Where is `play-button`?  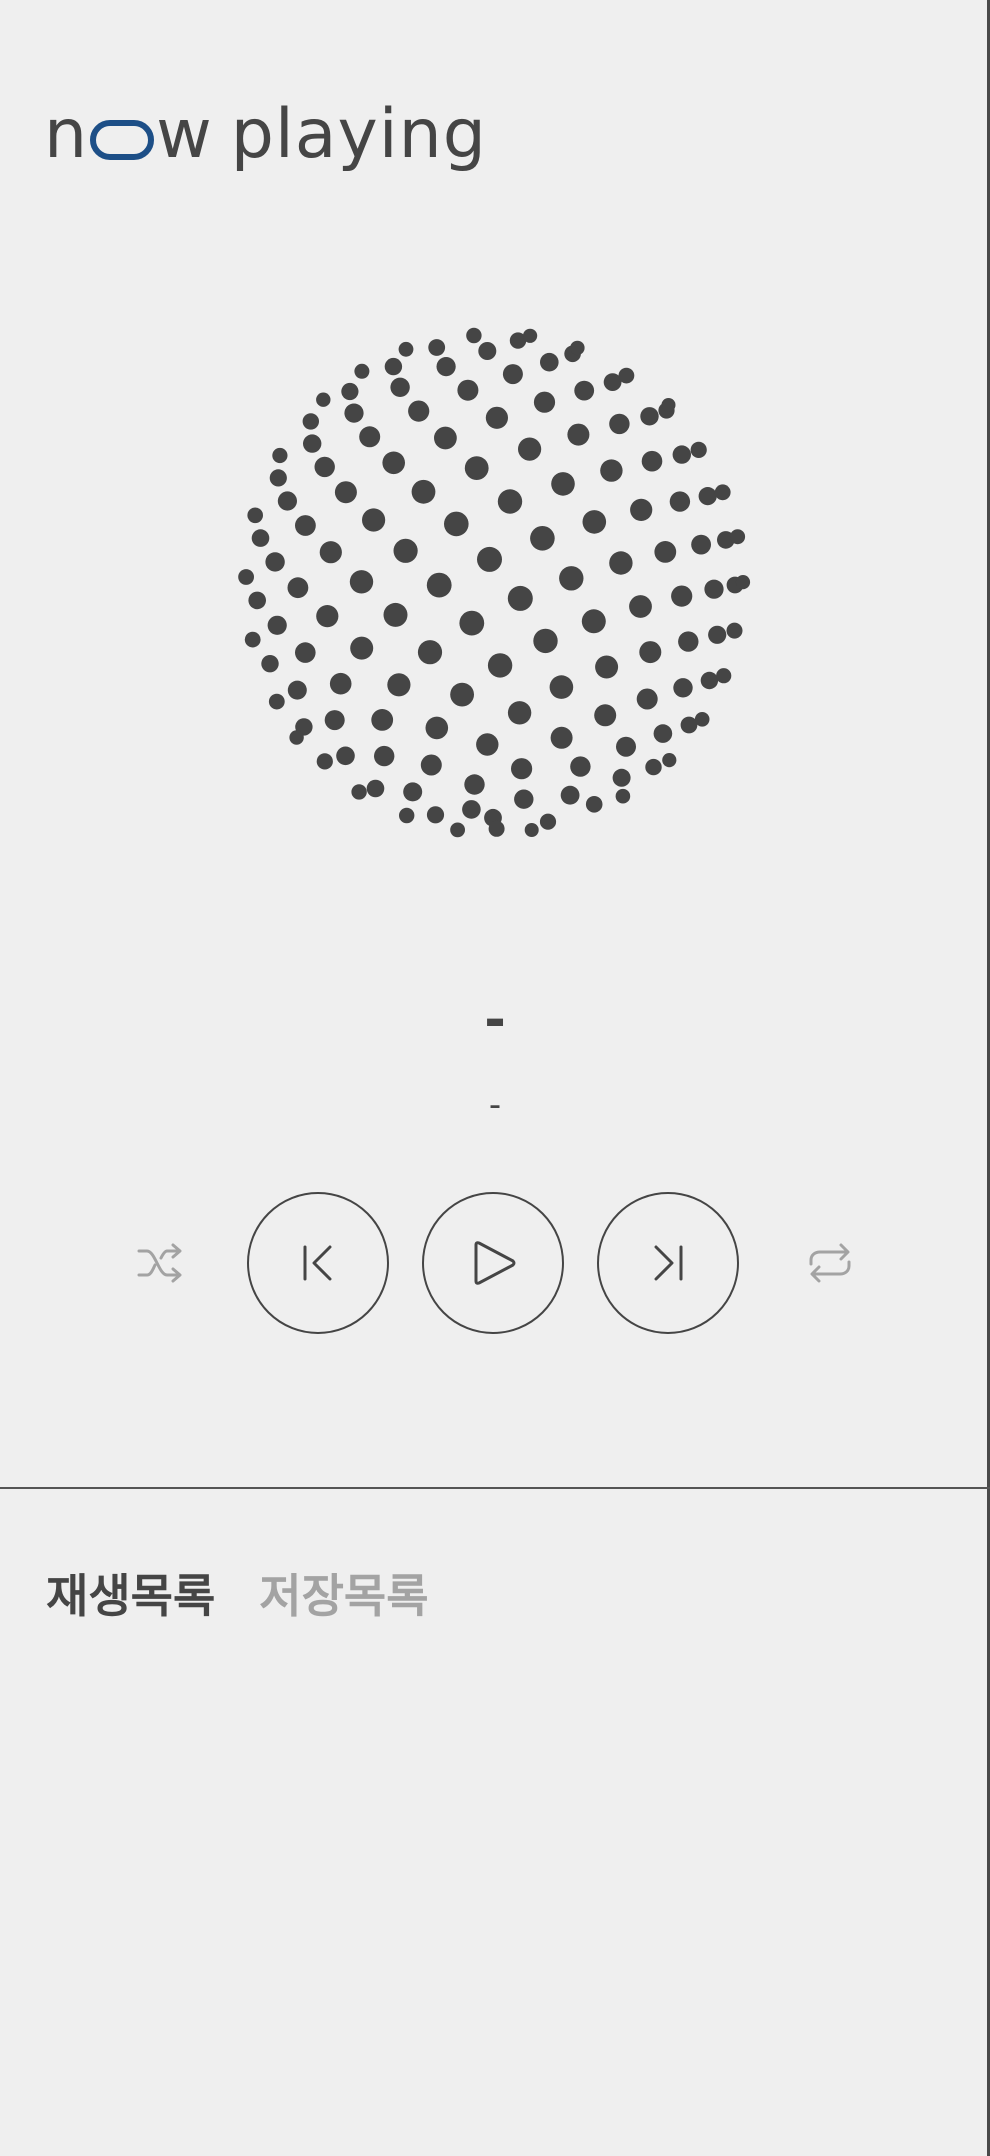 play-button is located at coordinates (493, 1263).